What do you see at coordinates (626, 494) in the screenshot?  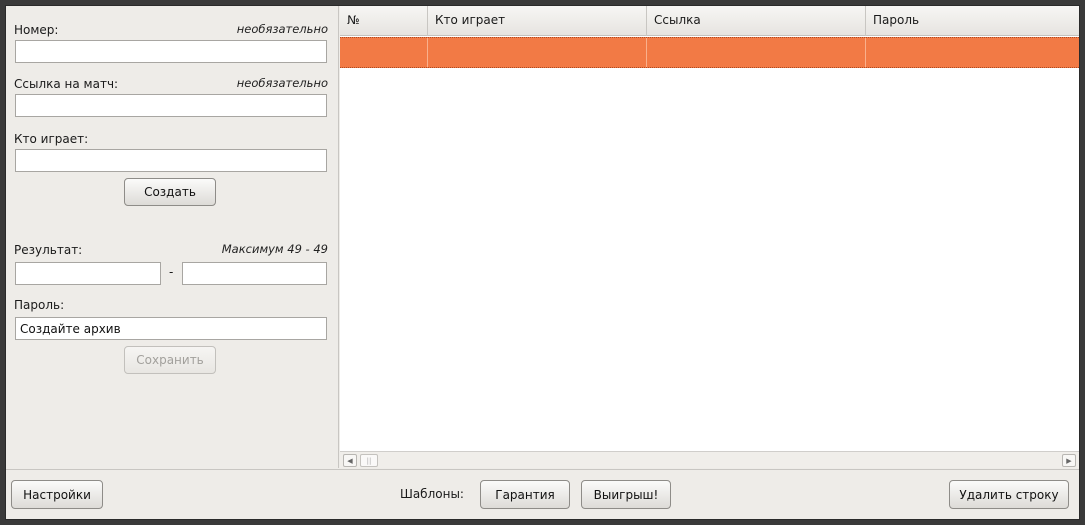 I see `win-template-button: Выигрыш!` at bounding box center [626, 494].